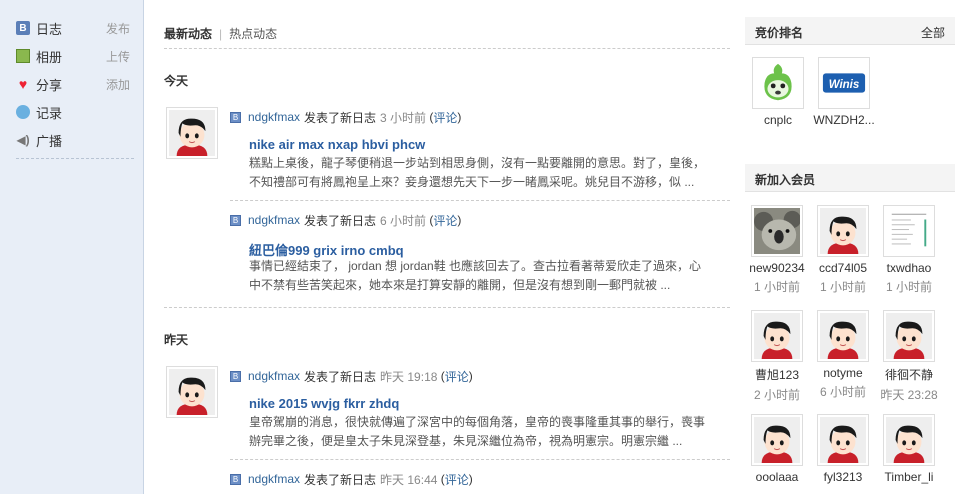  Describe the element at coordinates (118, 28) in the screenshot. I see `publish-link: 发布` at that location.